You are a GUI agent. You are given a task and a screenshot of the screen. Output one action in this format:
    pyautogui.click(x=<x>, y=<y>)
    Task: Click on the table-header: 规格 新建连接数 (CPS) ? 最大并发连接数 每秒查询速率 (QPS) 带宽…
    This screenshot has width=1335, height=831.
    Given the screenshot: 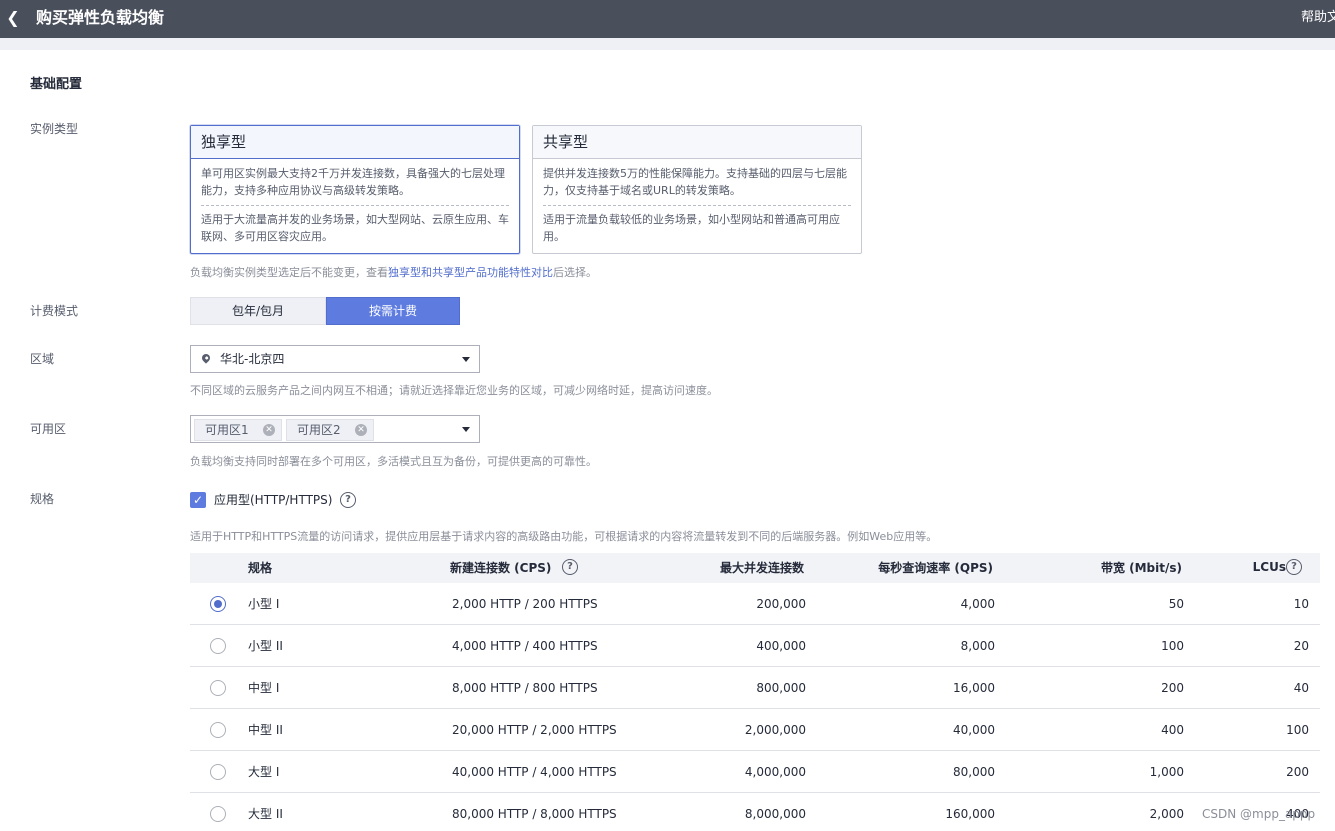 What is the action you would take?
    pyautogui.click(x=755, y=568)
    